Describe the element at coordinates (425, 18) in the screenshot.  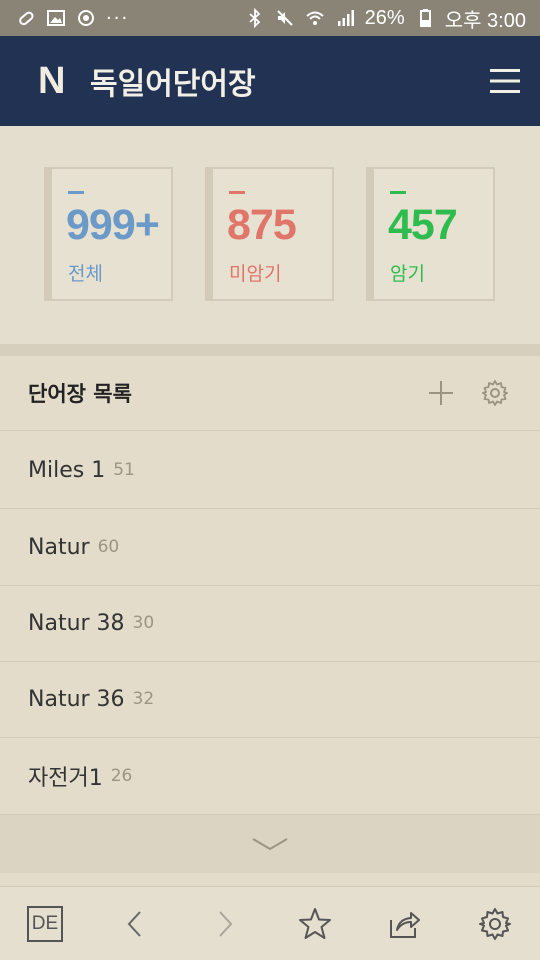
I see `battery-icon` at that location.